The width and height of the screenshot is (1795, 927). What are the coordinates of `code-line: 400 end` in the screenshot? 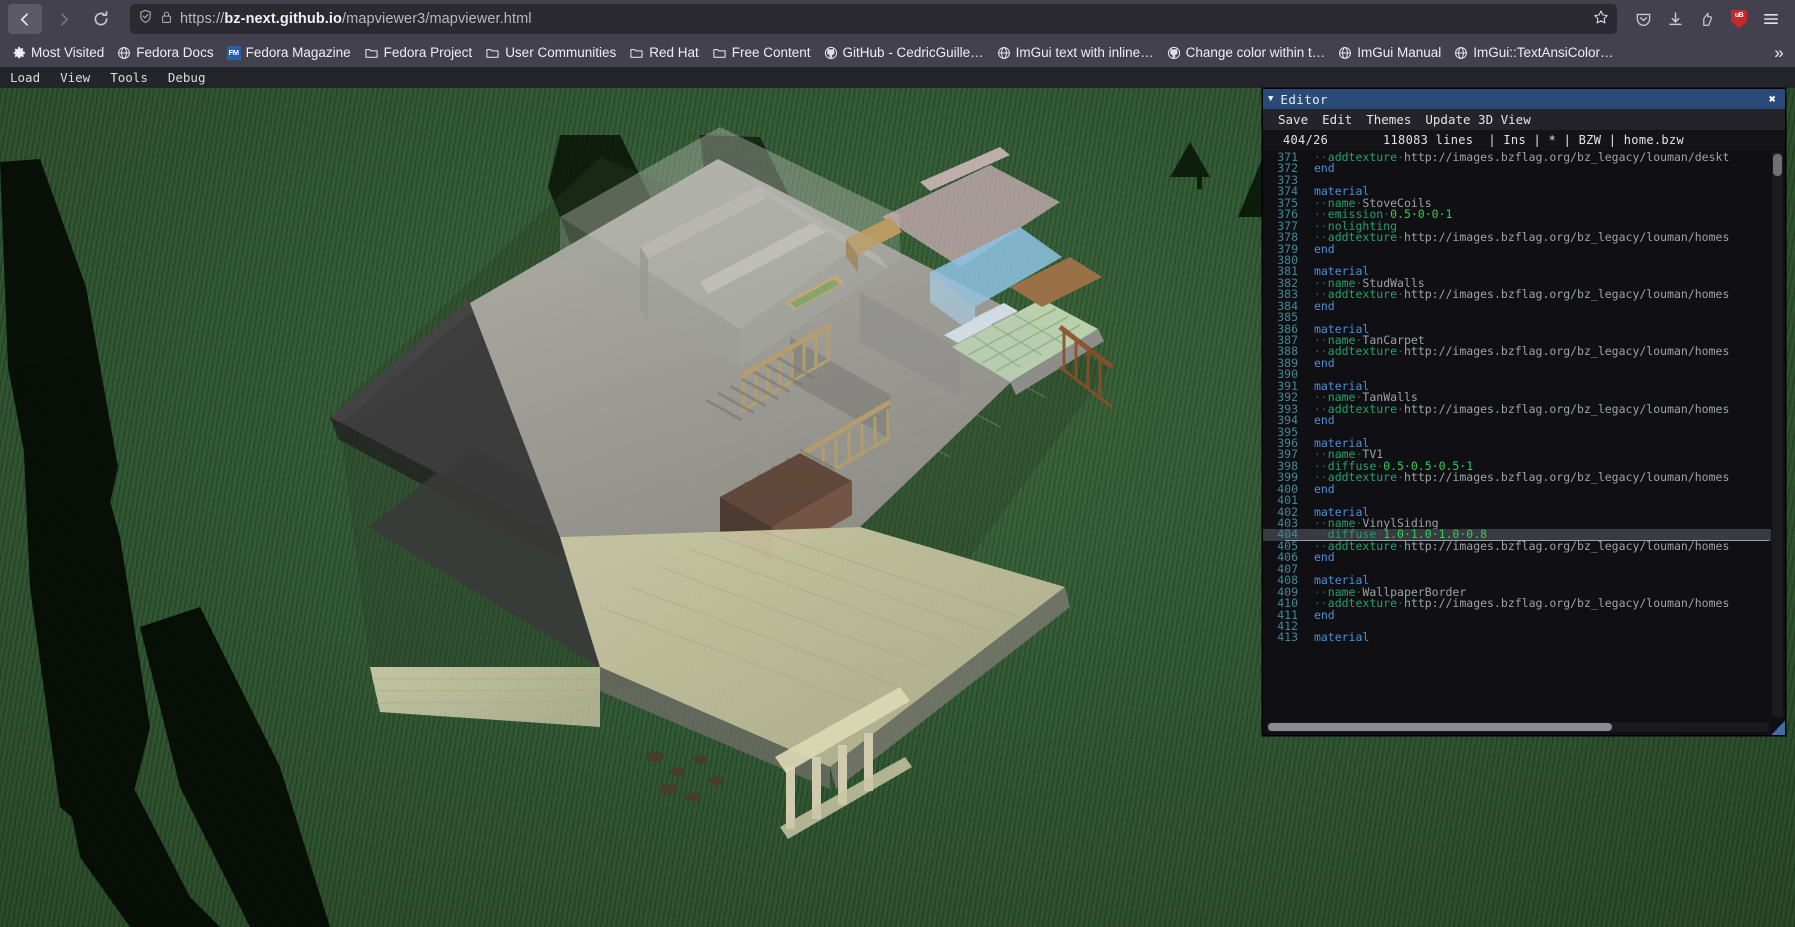 It's located at (1517, 488).